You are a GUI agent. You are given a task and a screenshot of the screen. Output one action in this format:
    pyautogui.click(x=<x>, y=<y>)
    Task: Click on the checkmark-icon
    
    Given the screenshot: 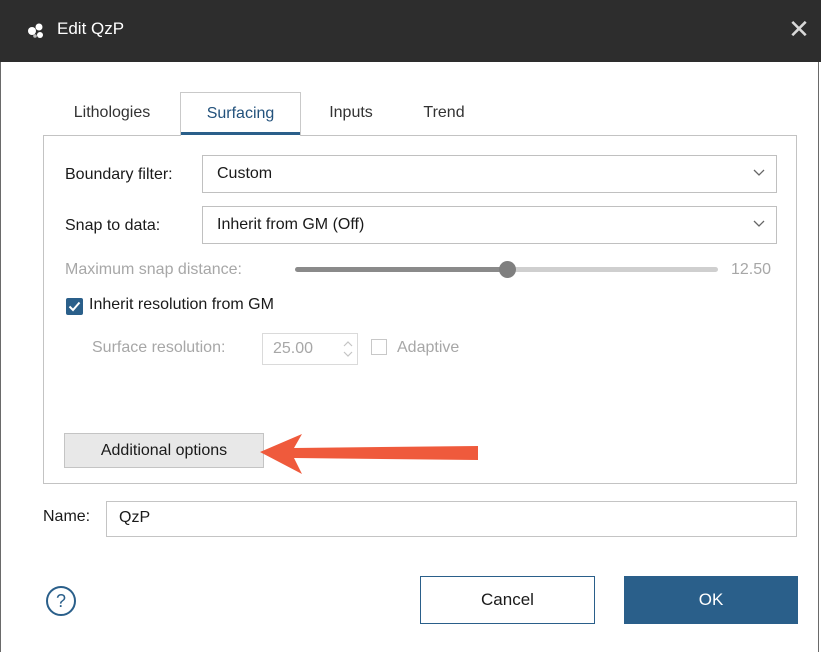 What is the action you would take?
    pyautogui.click(x=74, y=306)
    